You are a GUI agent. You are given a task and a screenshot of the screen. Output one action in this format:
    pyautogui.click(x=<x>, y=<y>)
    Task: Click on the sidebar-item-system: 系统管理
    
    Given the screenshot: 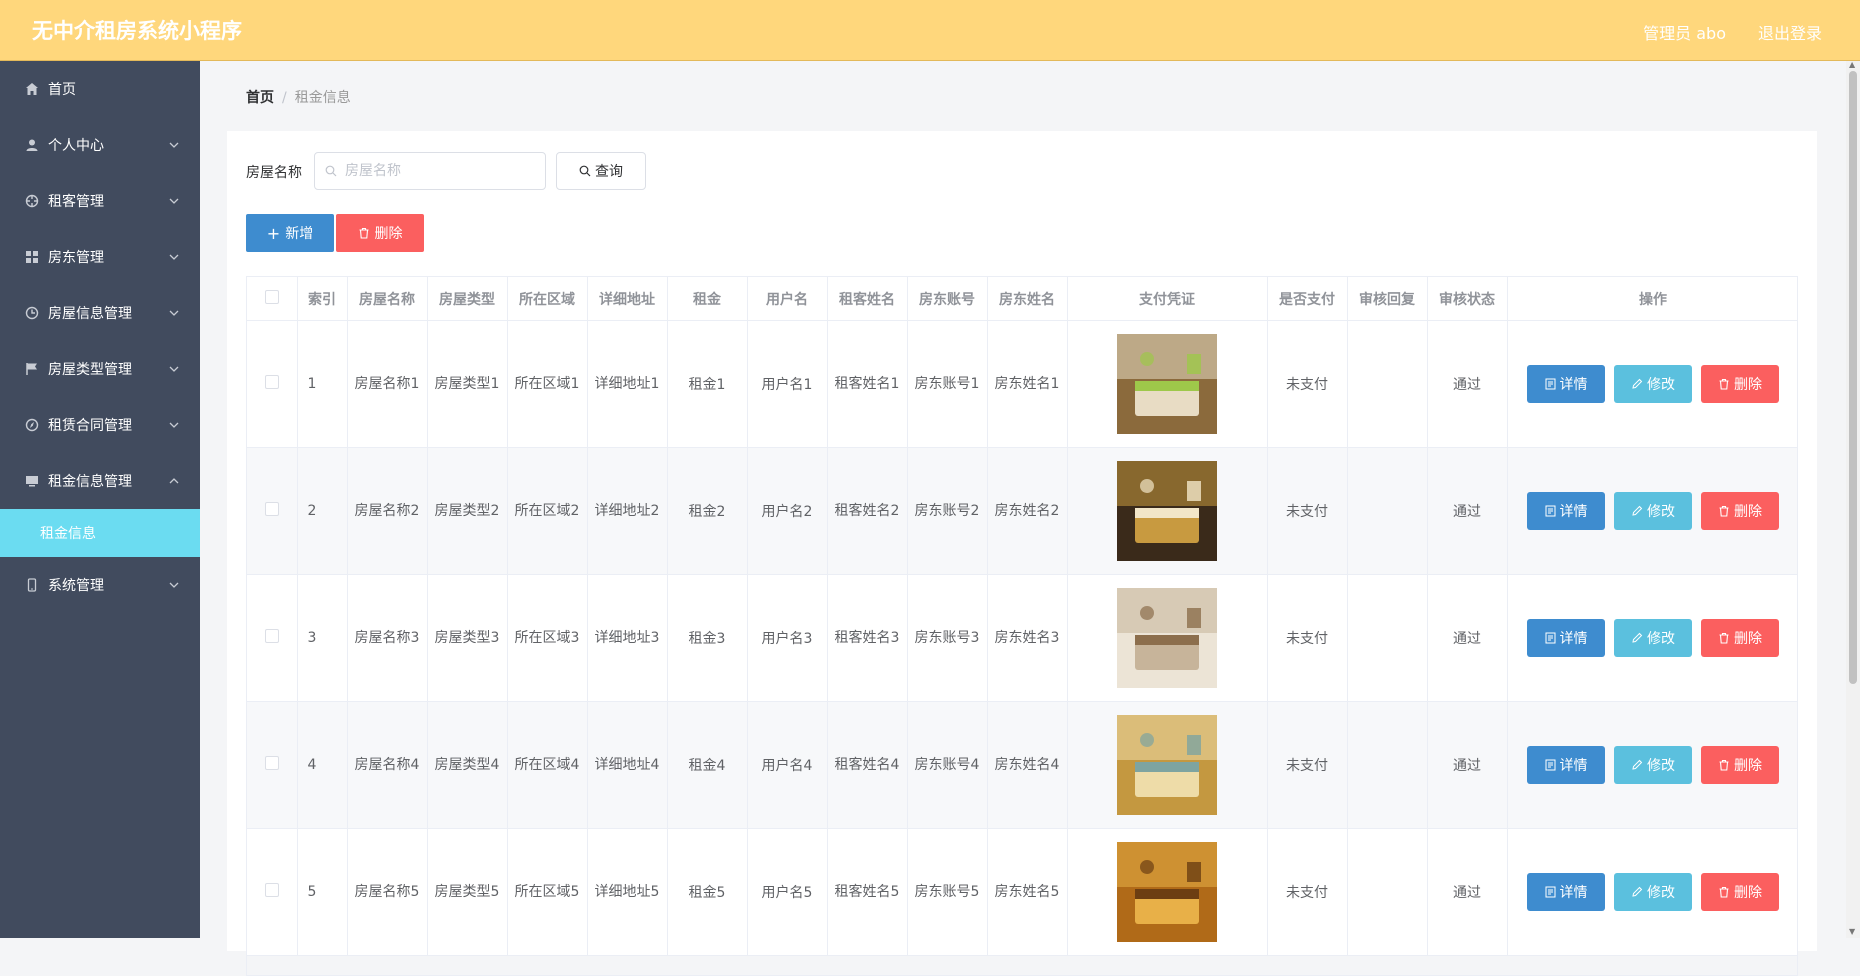 What is the action you would take?
    pyautogui.click(x=100, y=585)
    